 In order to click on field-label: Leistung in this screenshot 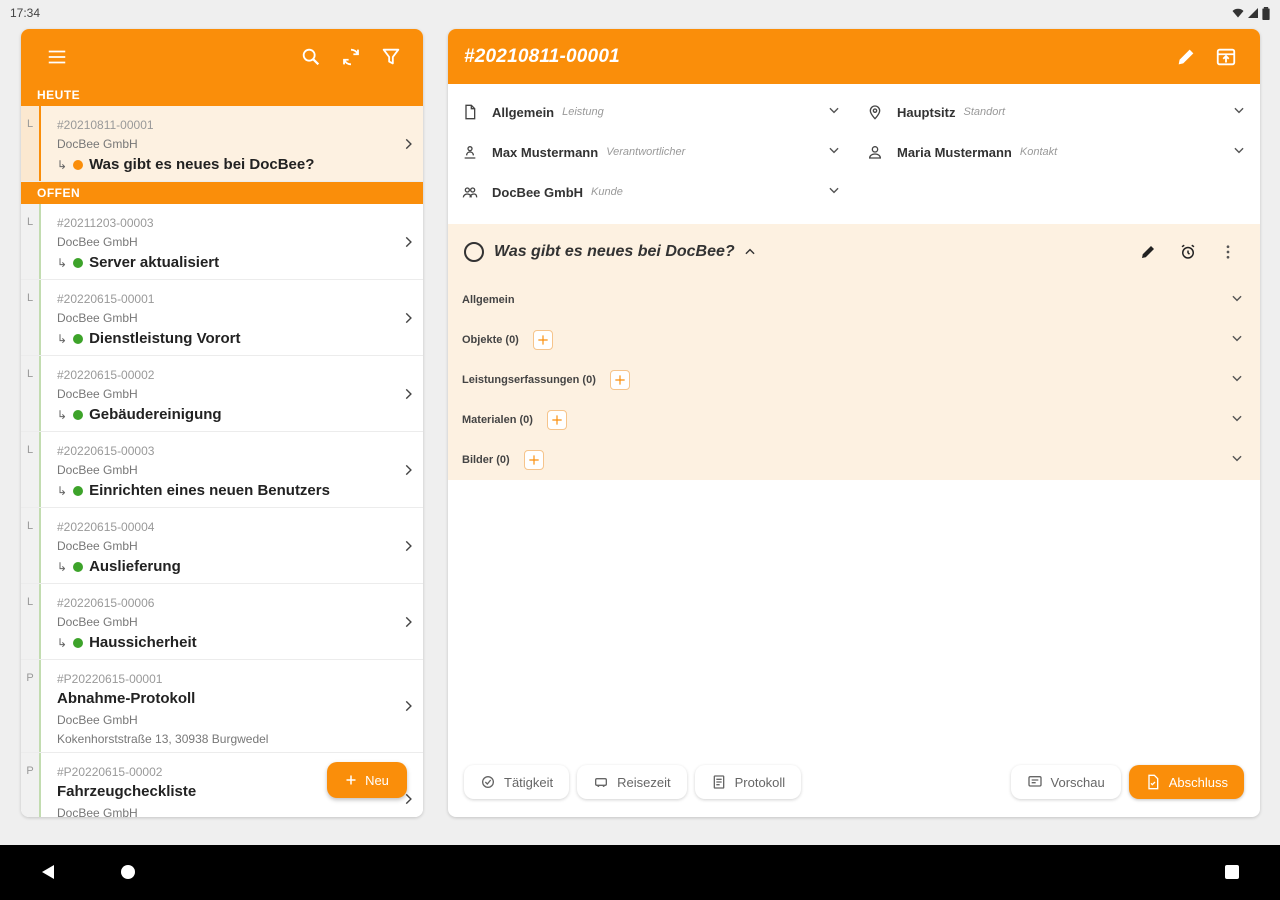, I will do `click(583, 112)`.